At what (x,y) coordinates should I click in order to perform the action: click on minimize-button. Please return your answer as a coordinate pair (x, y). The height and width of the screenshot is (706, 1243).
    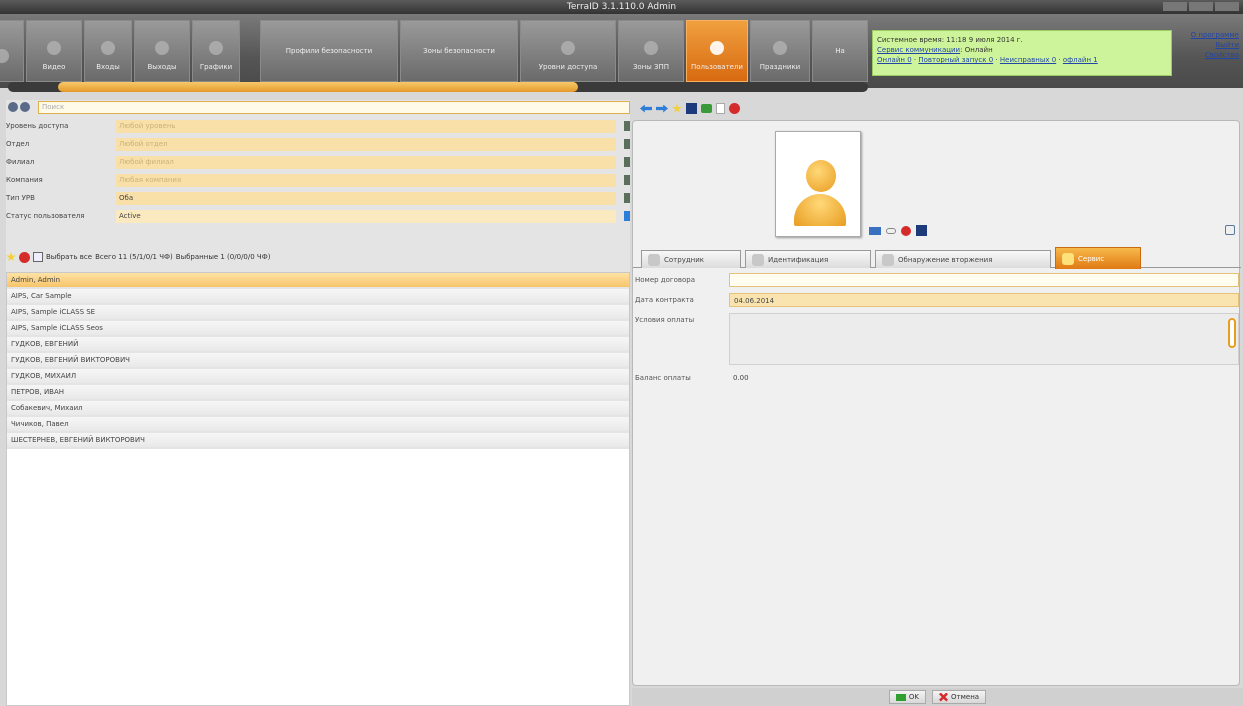
    Looking at the image, I should click on (1175, 6).